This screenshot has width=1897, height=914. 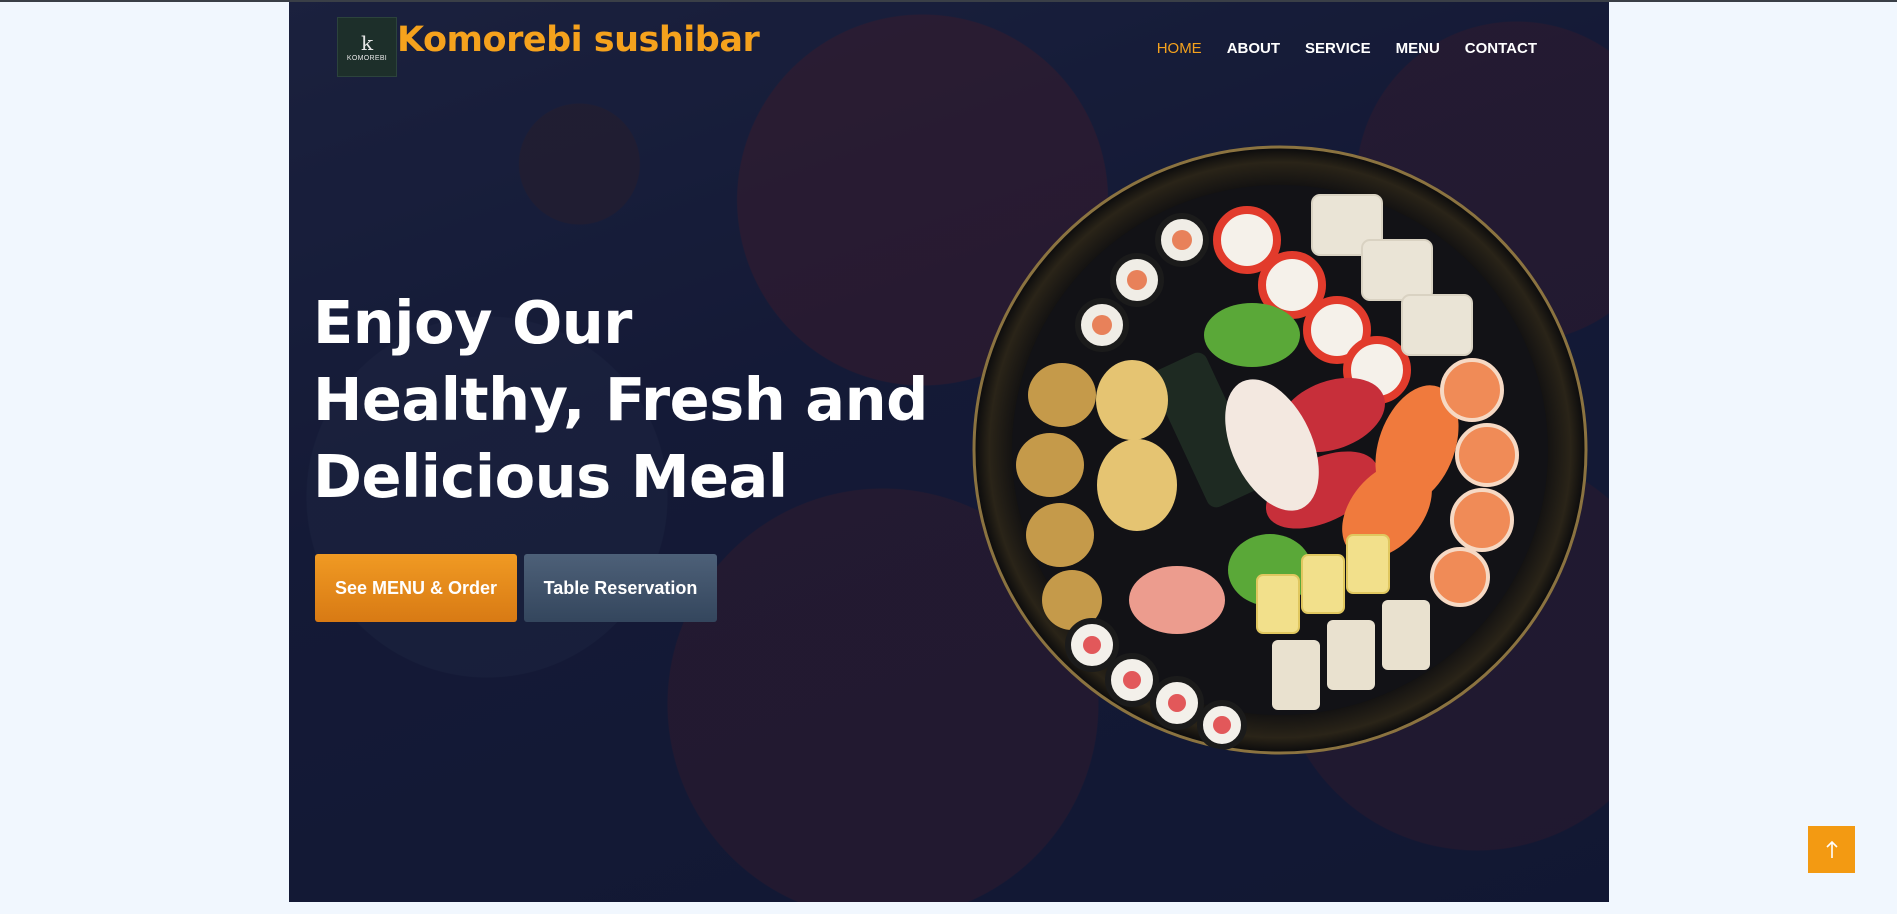 I want to click on headline-line-1: Enjoy Our, so click(x=472, y=322).